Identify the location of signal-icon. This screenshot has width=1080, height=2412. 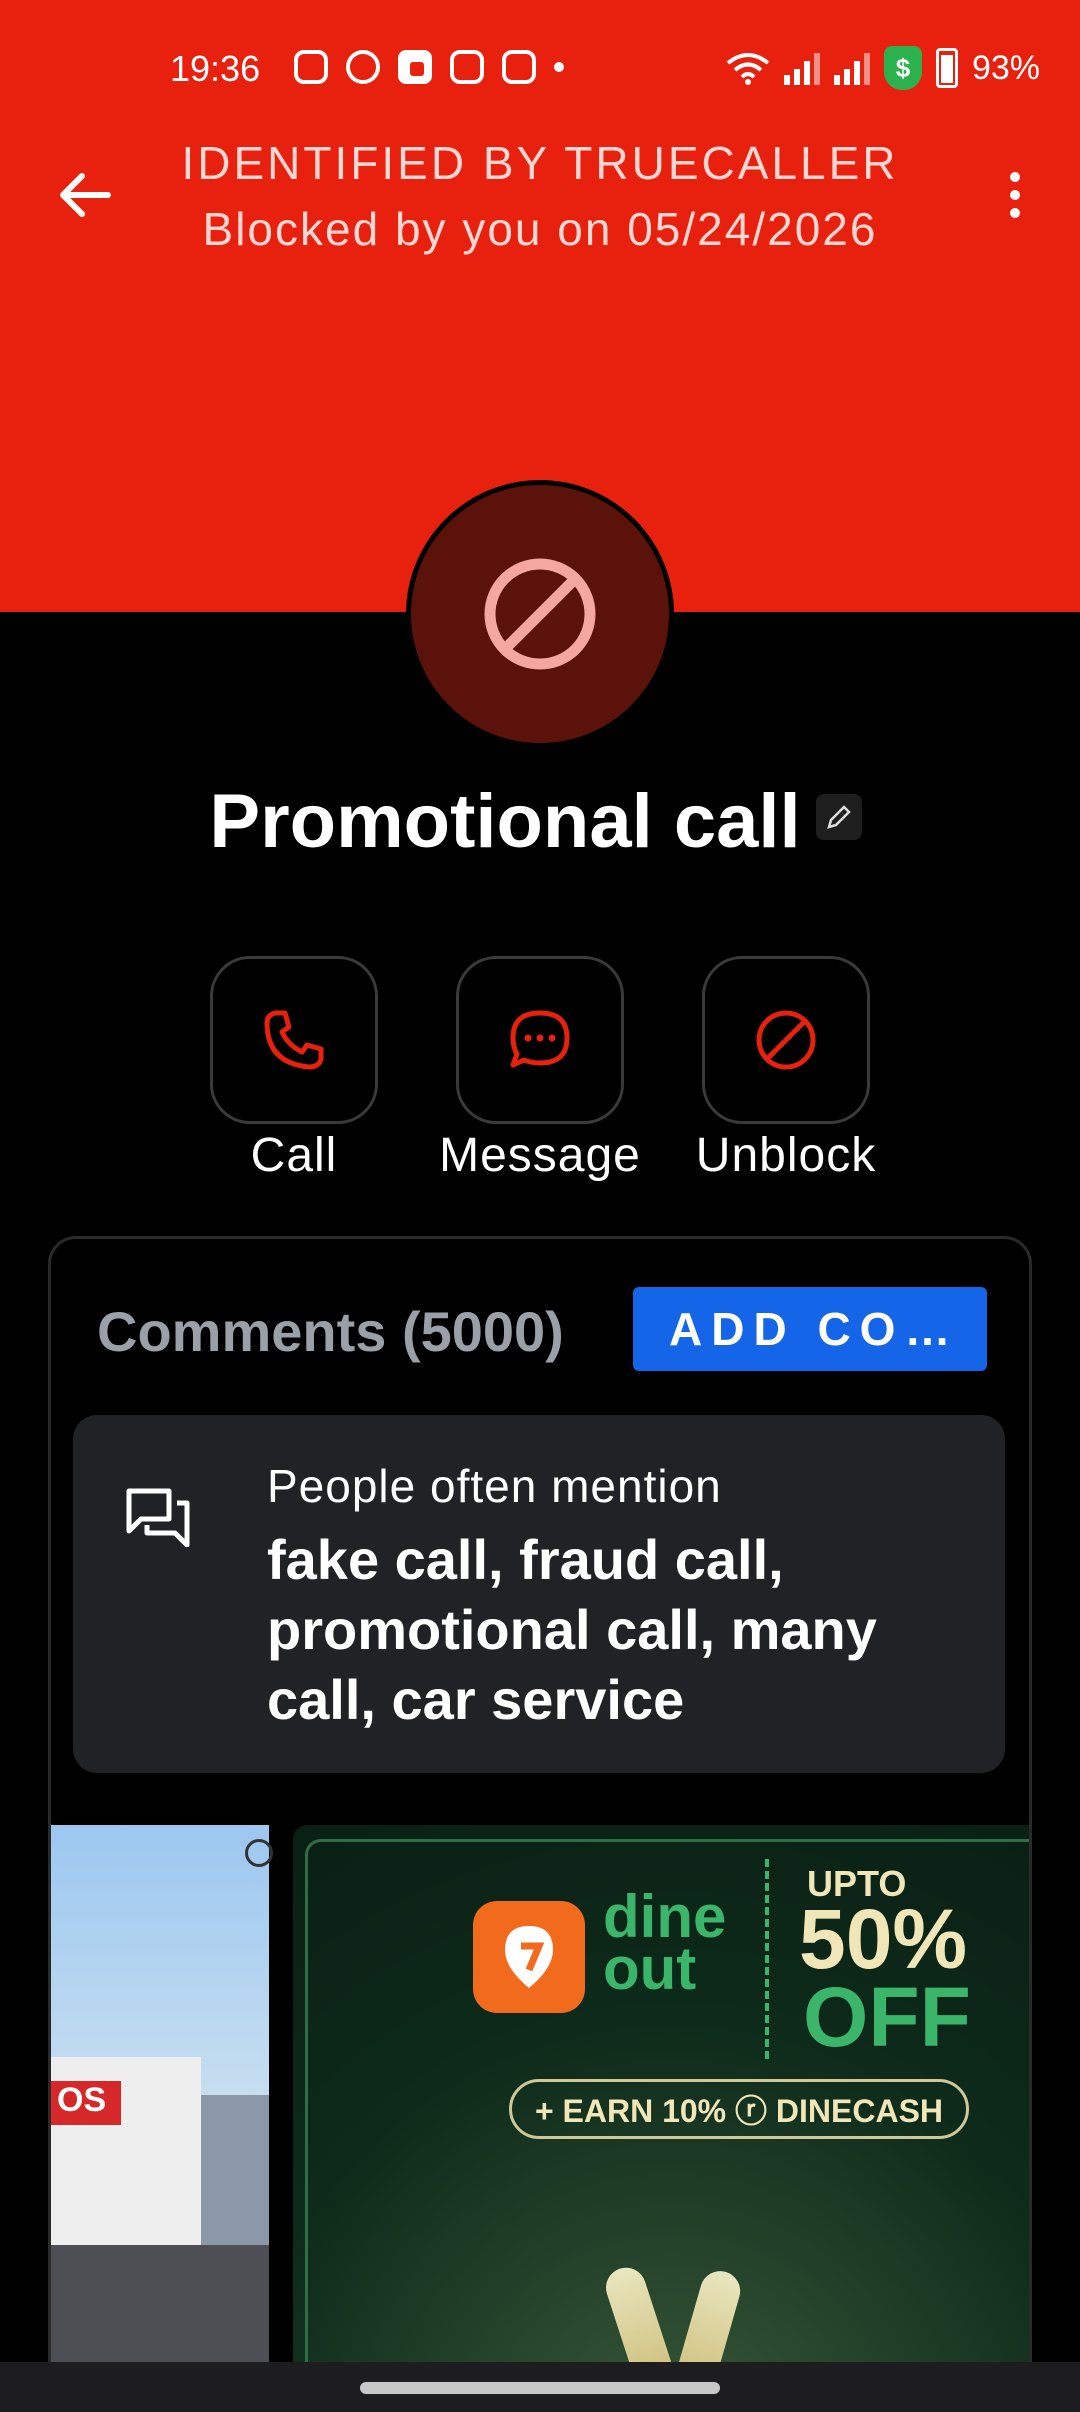
(801, 68).